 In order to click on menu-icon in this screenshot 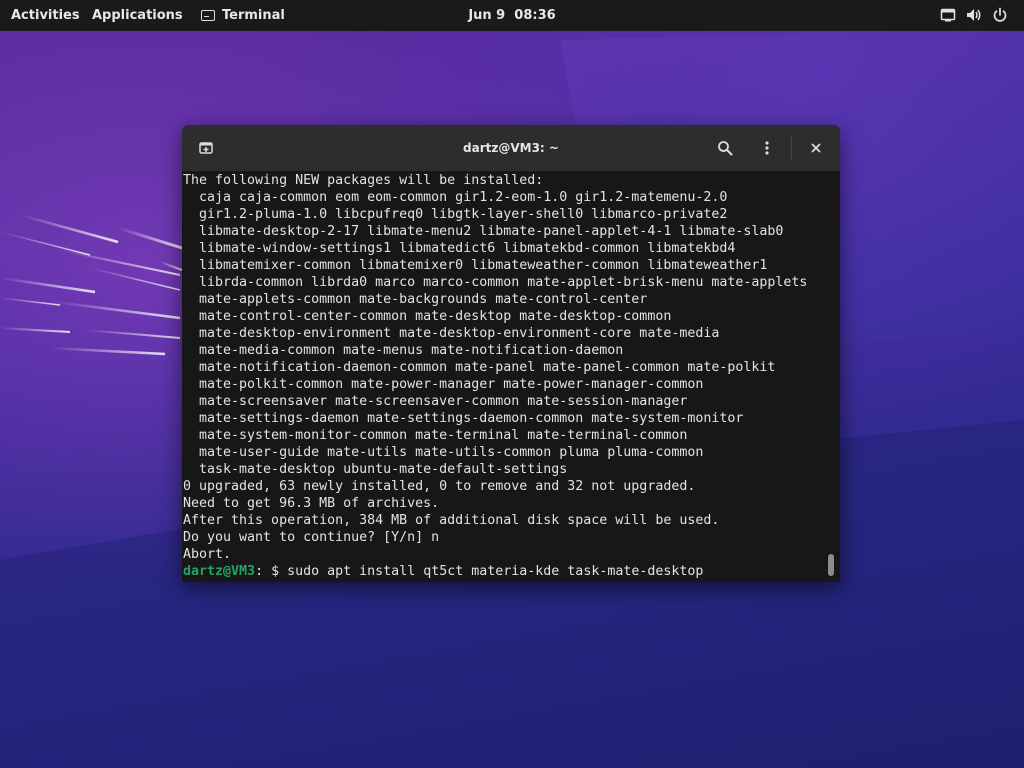, I will do `click(767, 148)`.